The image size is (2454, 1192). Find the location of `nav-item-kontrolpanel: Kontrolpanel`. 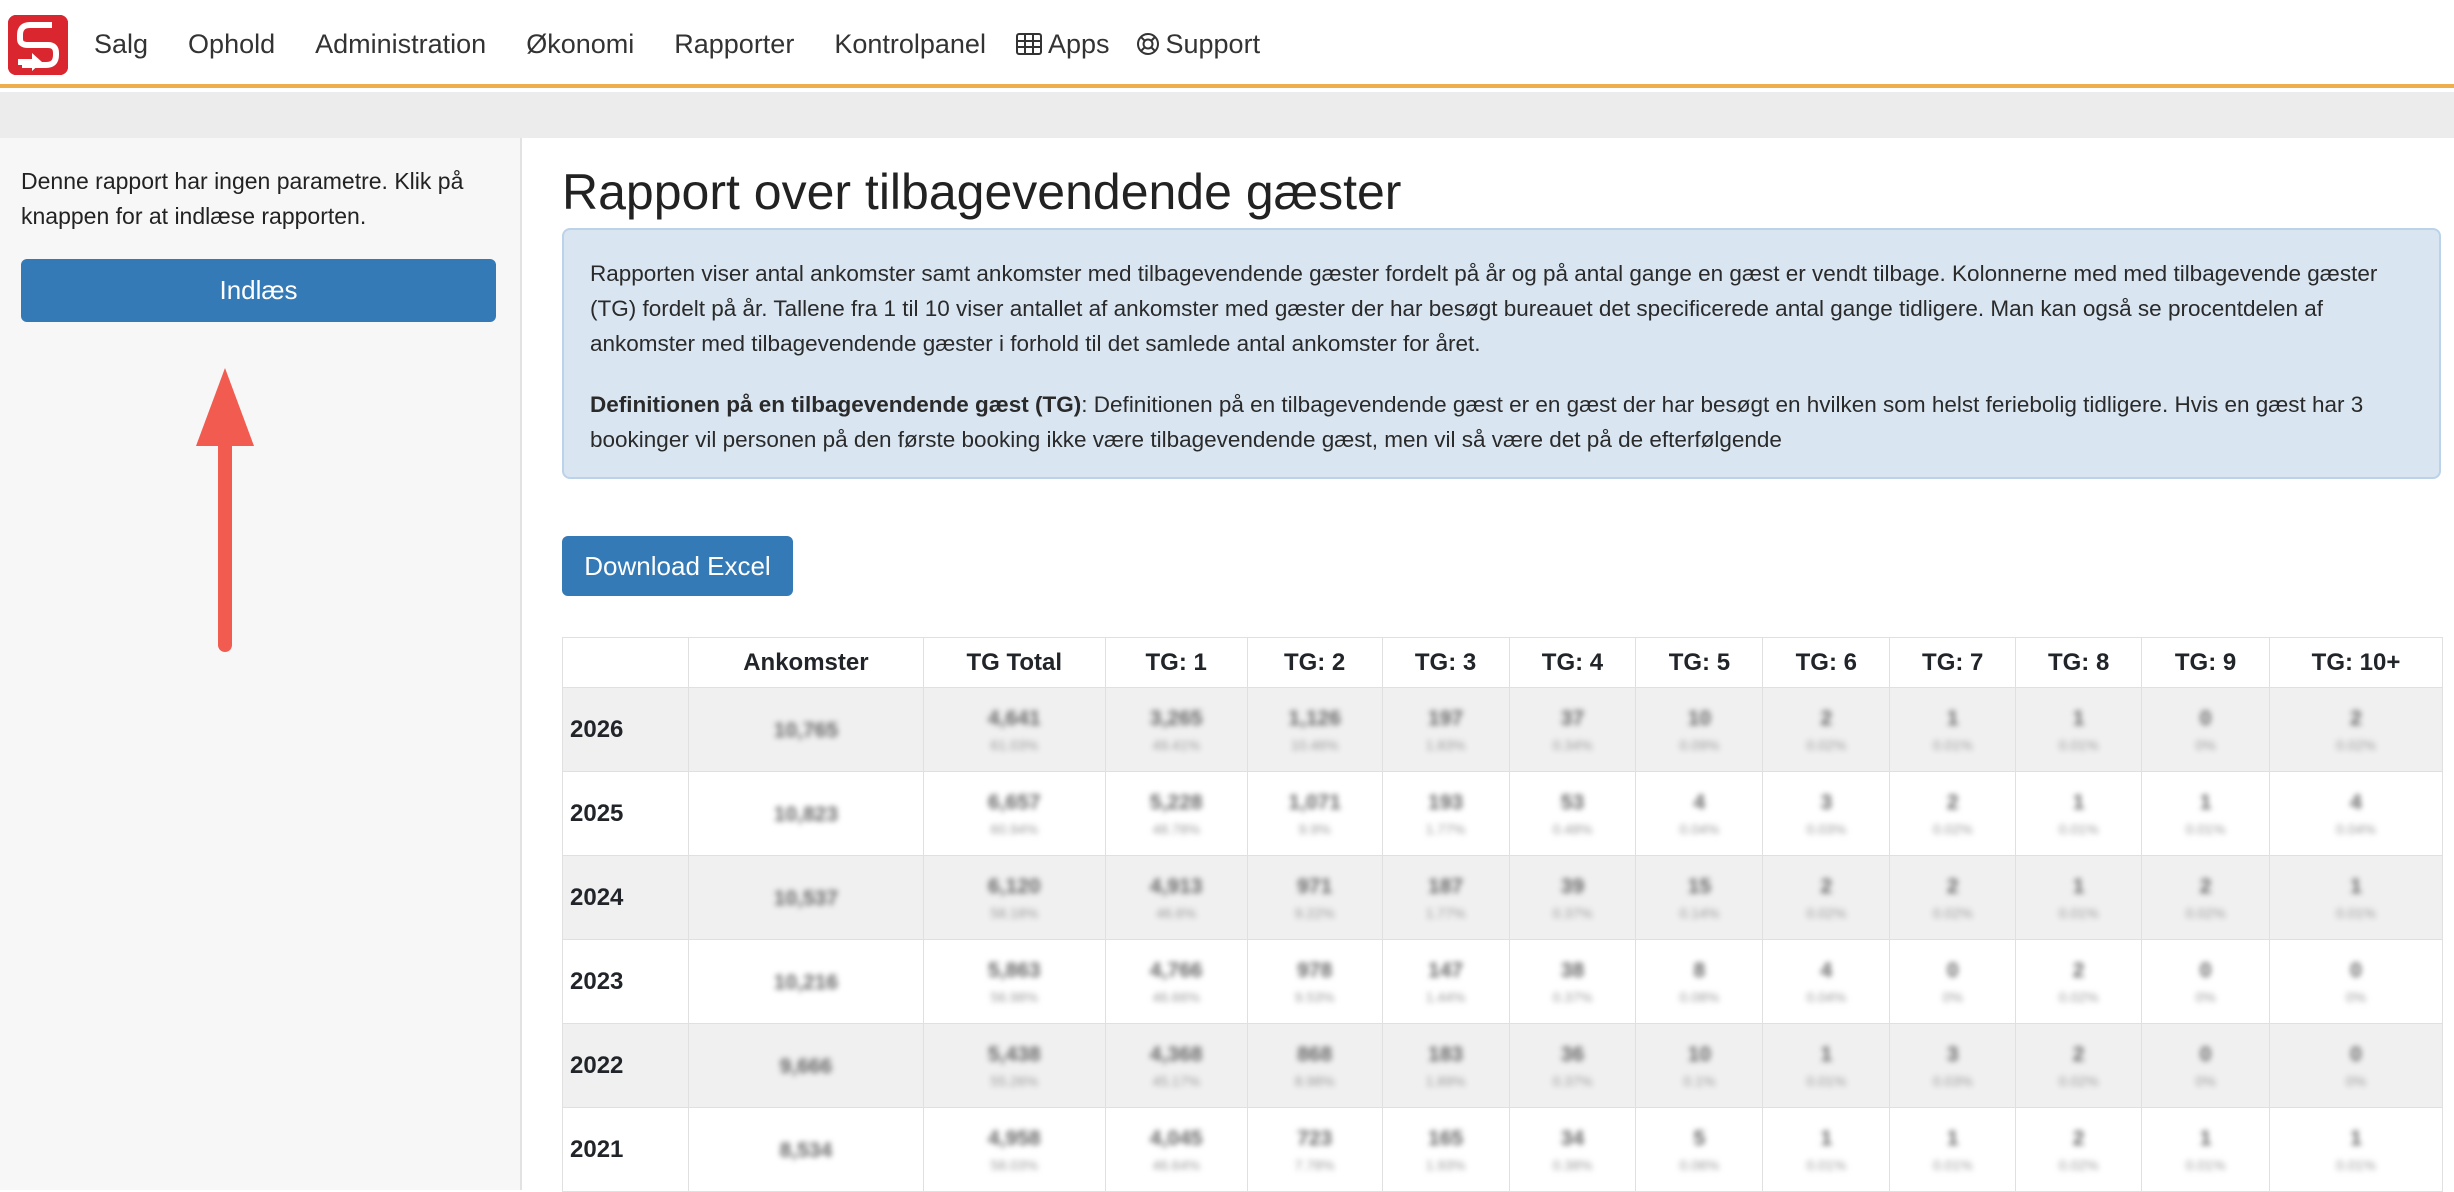

nav-item-kontrolpanel: Kontrolpanel is located at coordinates (910, 44).